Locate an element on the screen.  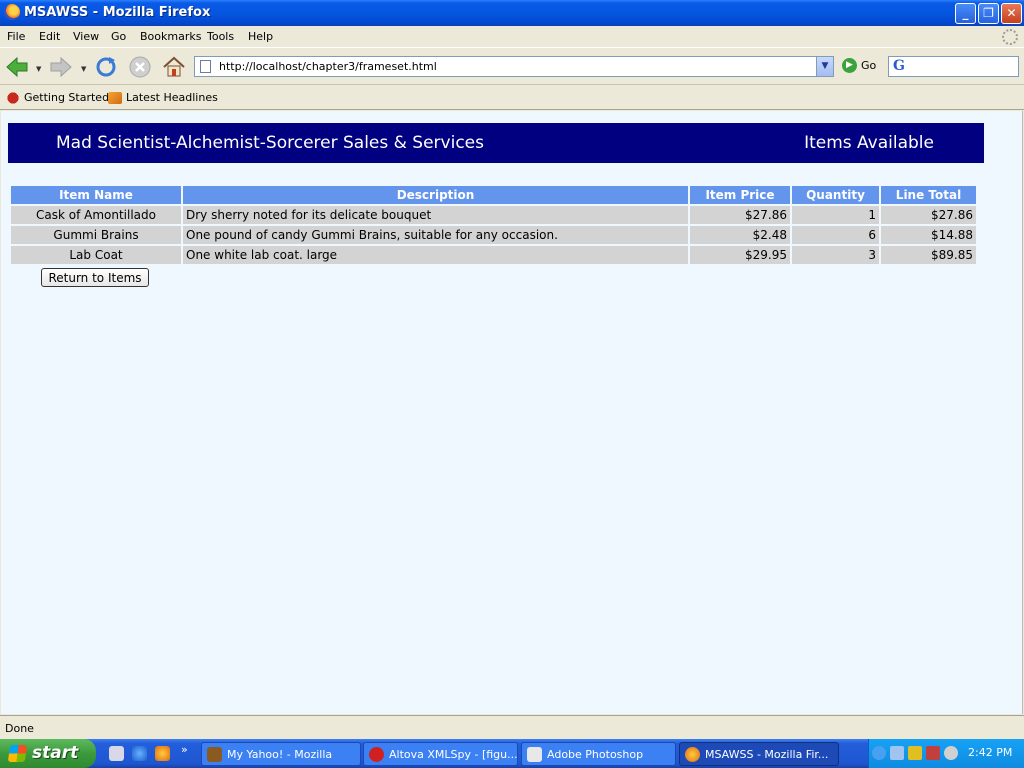
column-header: Quantity is located at coordinates (835, 195).